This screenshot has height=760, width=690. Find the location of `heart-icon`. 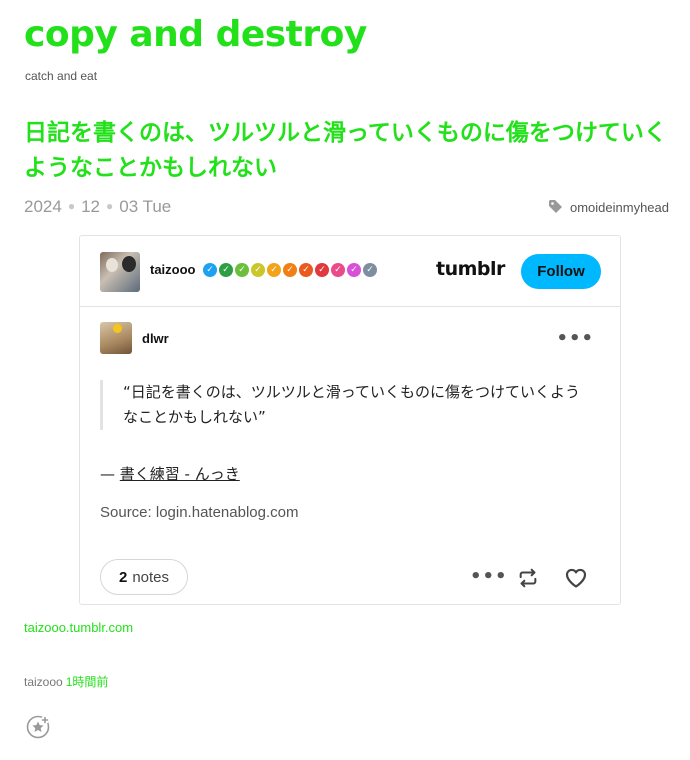

heart-icon is located at coordinates (576, 578).